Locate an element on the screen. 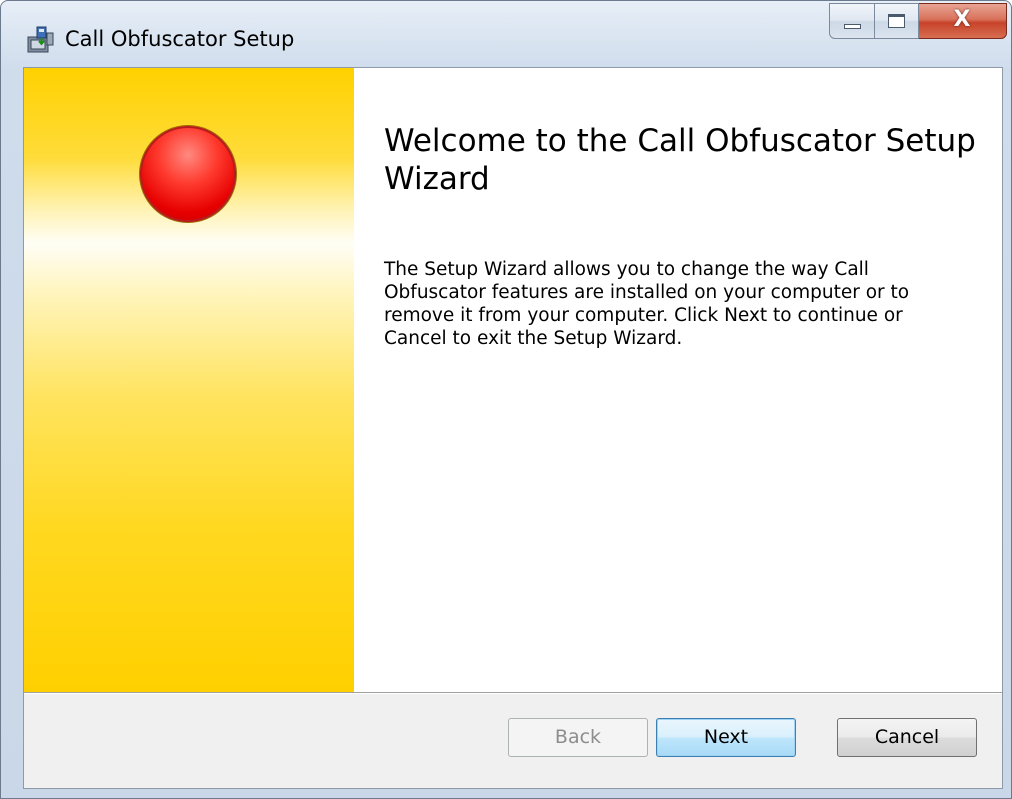  maximize-button is located at coordinates (897, 21).